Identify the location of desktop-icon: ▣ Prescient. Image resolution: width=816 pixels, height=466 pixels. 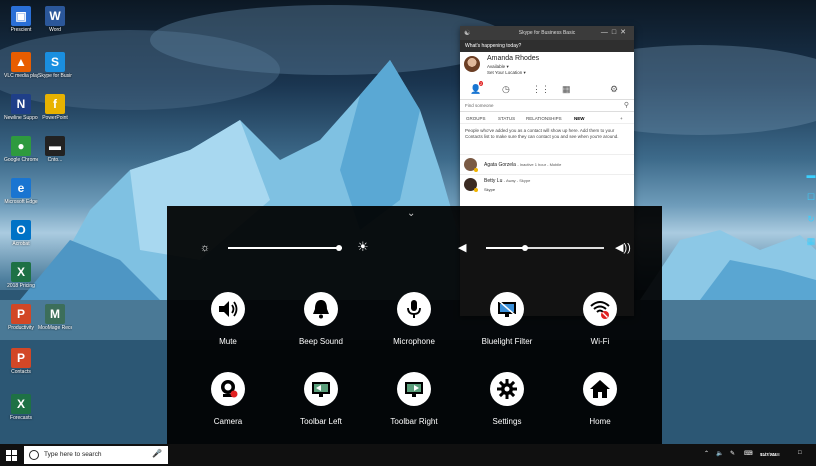
(21, 19).